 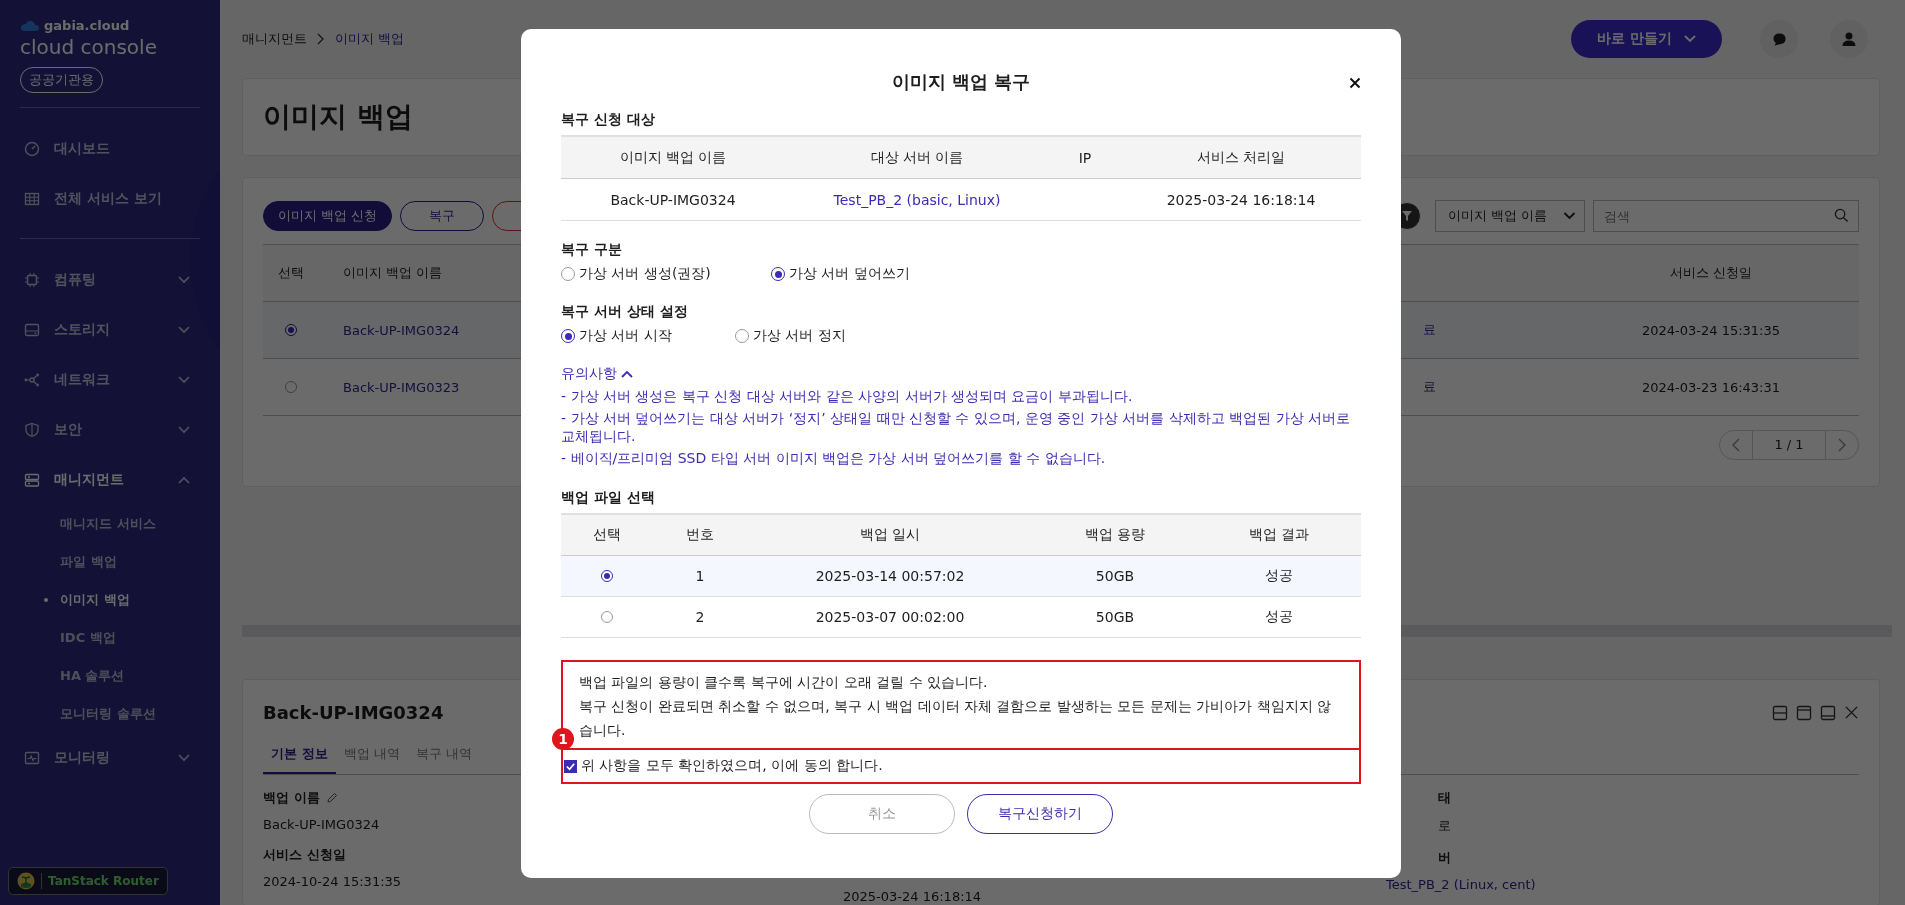 What do you see at coordinates (570, 766) in the screenshot?
I see `checkmark-icon` at bounding box center [570, 766].